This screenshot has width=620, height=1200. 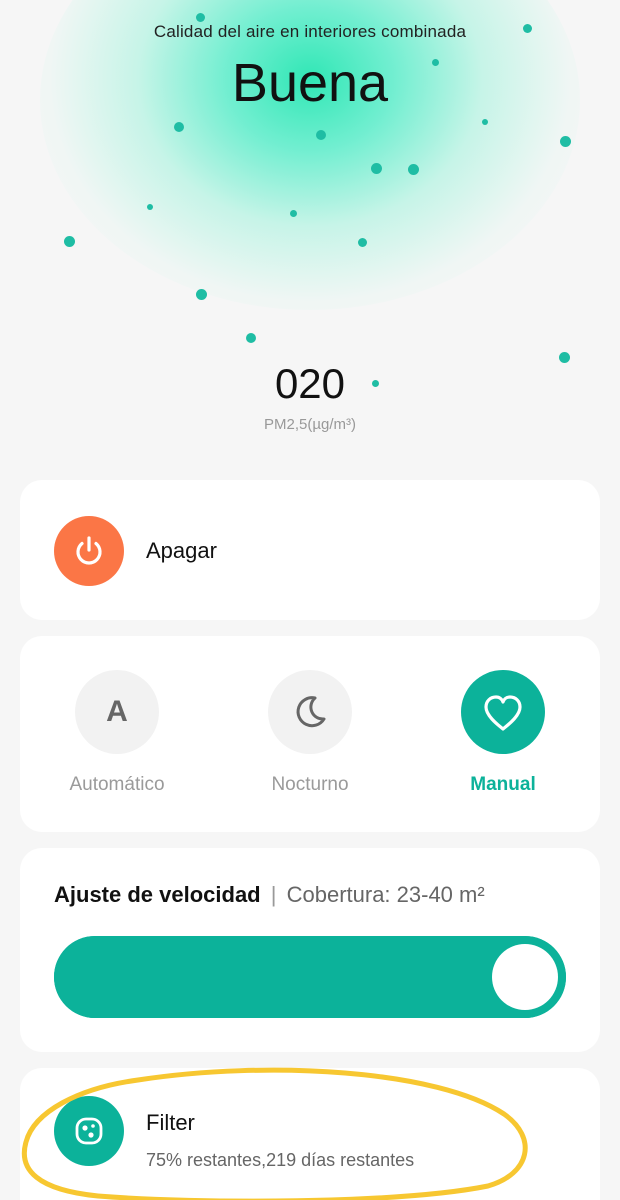 I want to click on air-quality-title: Calidad del aire en interiores combinada, so click(x=310, y=31).